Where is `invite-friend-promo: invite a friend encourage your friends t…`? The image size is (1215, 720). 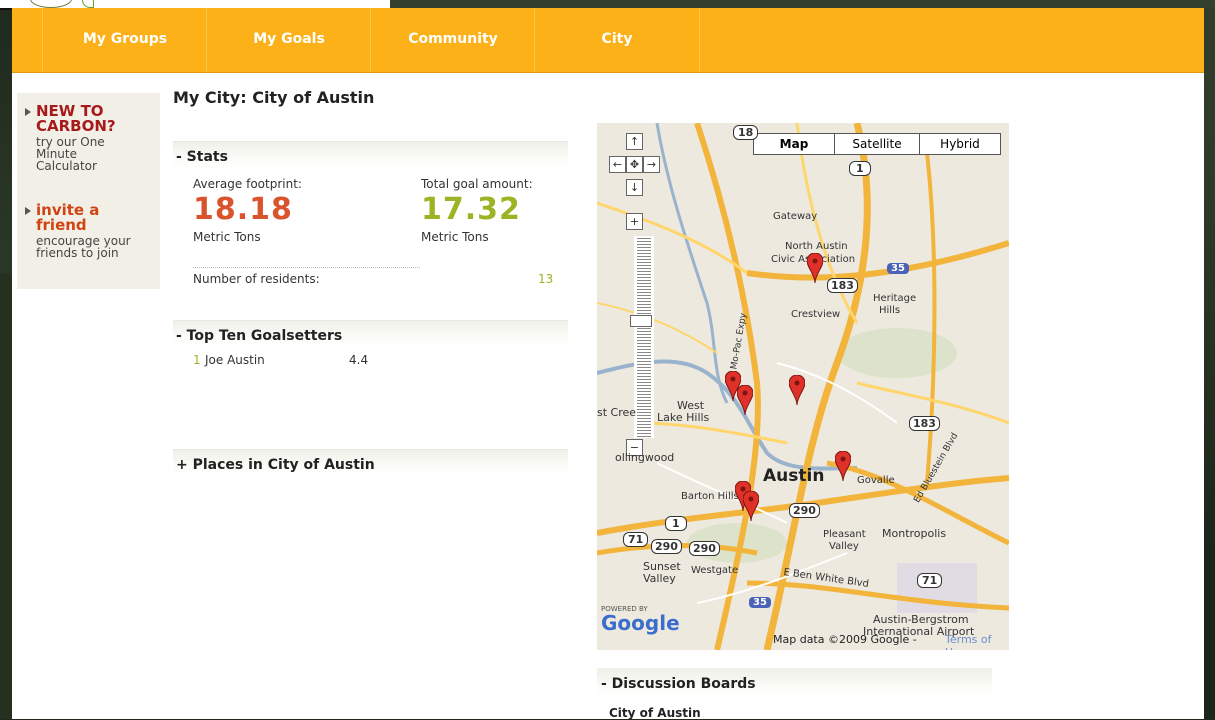
invite-friend-promo: invite a friend encourage your friends t… is located at coordinates (91, 231).